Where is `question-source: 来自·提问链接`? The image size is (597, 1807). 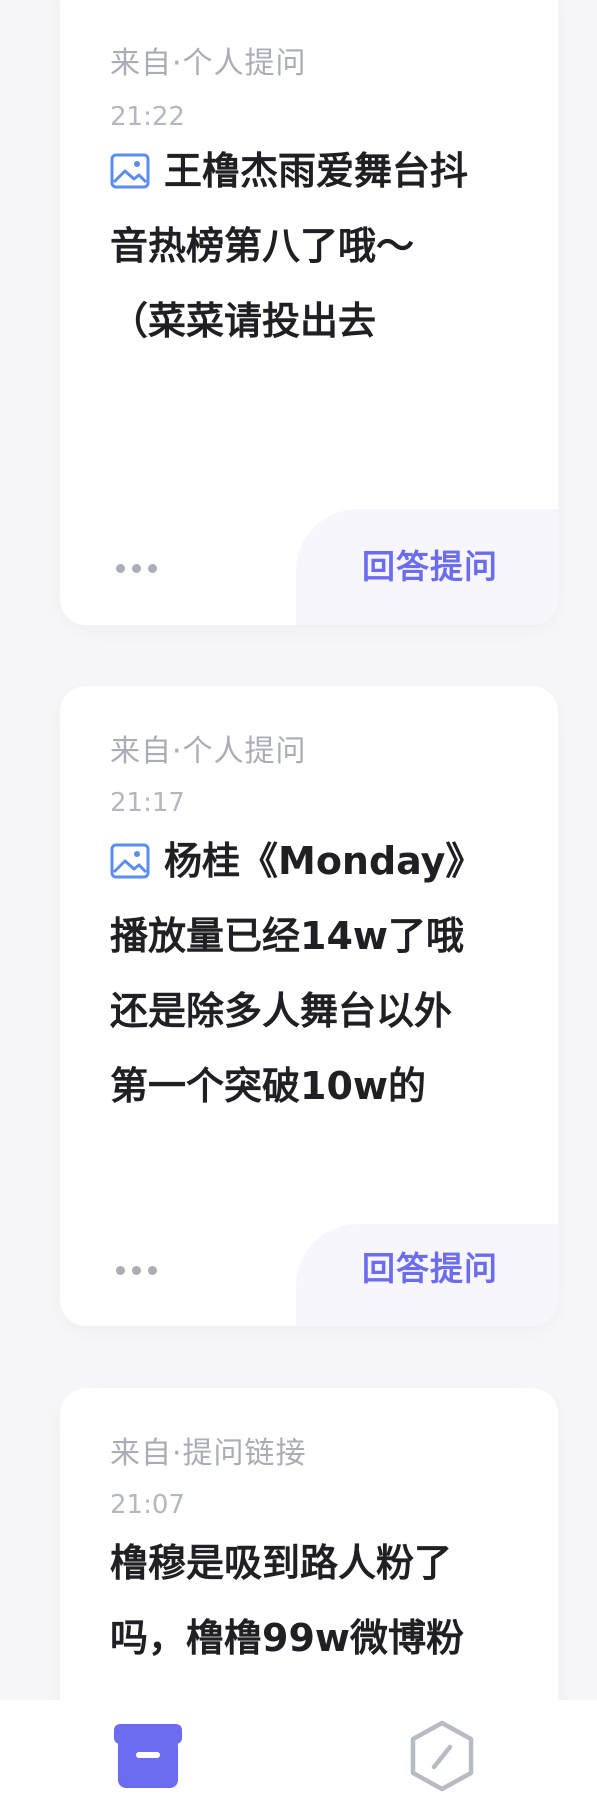 question-source: 来自·提问链接 is located at coordinates (208, 1453).